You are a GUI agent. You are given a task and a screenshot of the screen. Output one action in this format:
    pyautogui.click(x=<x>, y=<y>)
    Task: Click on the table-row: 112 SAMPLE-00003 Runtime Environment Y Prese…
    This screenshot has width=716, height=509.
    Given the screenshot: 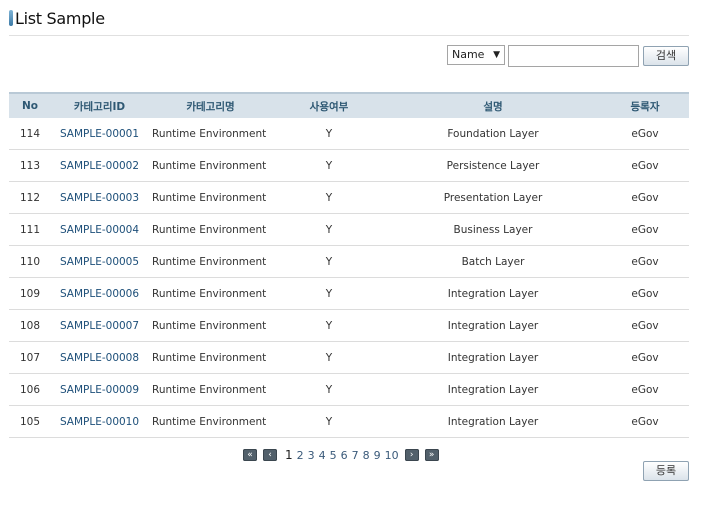 What is the action you would take?
    pyautogui.click(x=349, y=197)
    